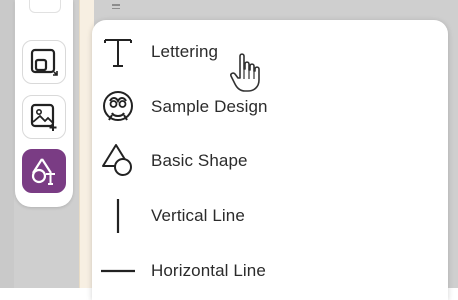  I want to click on left-toolbar, so click(44, 103).